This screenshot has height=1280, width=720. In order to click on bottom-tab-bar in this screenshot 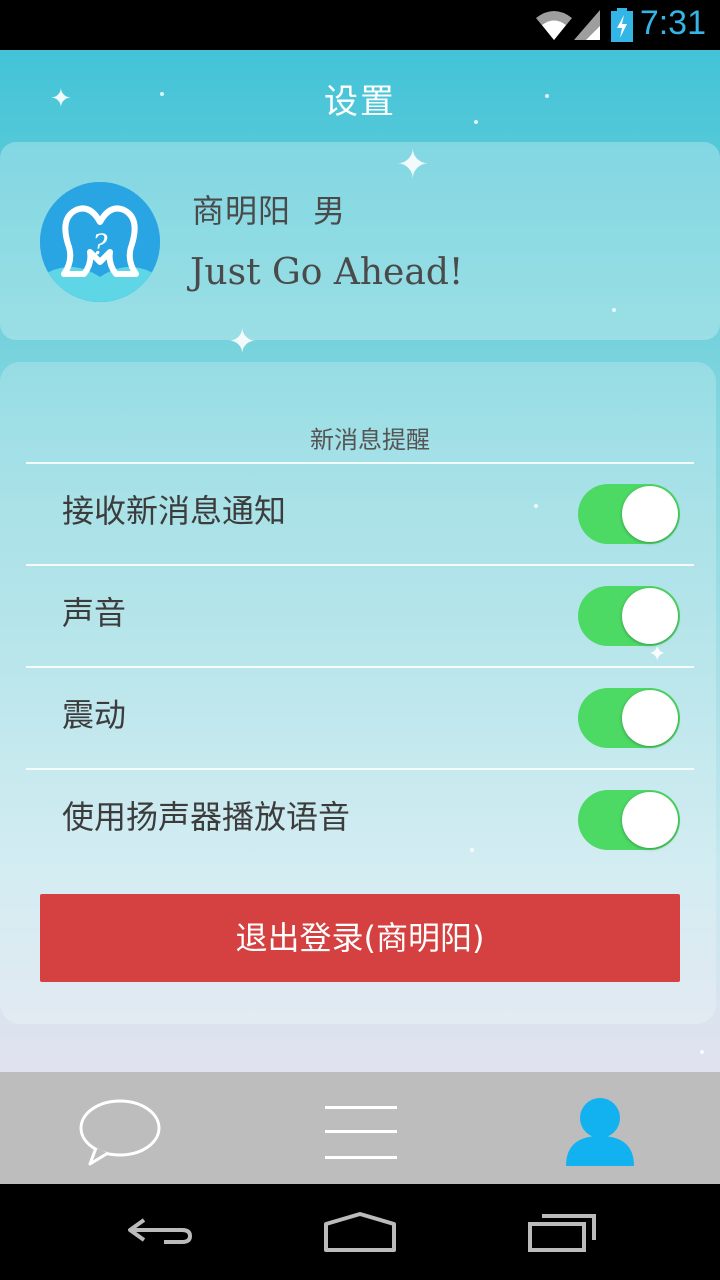, I will do `click(360, 1128)`.